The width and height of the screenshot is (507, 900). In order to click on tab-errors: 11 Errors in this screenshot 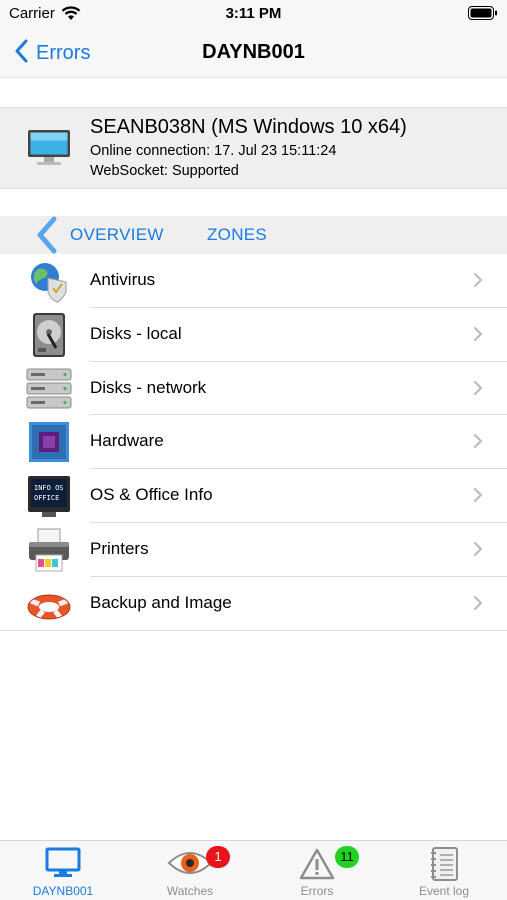, I will do `click(317, 870)`.